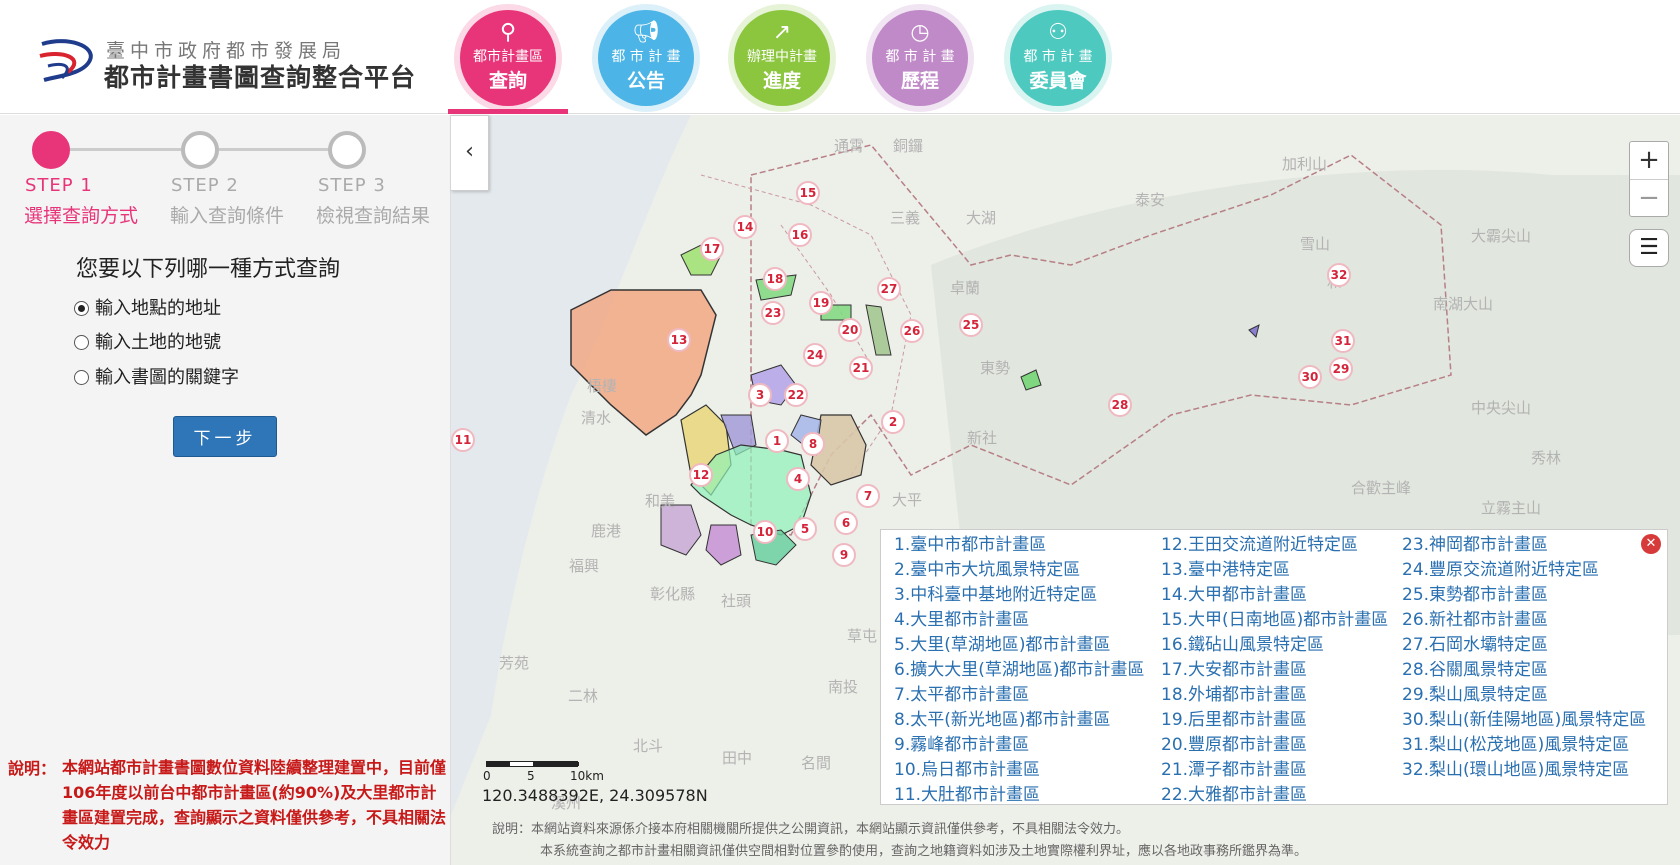 This screenshot has height=865, width=1680. What do you see at coordinates (912, 331) in the screenshot?
I see `map-marker: 26` at bounding box center [912, 331].